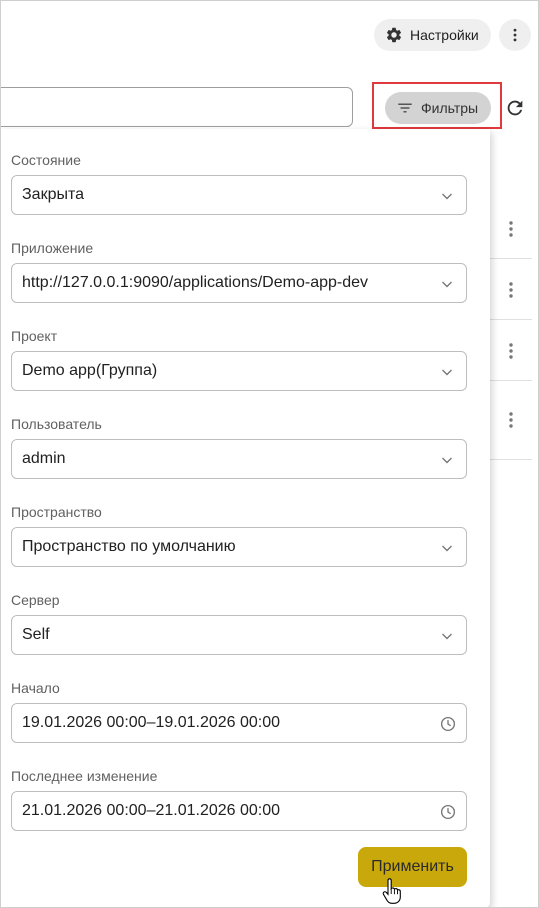  I want to click on space-value: Пространство по умолчанию, so click(129, 546).